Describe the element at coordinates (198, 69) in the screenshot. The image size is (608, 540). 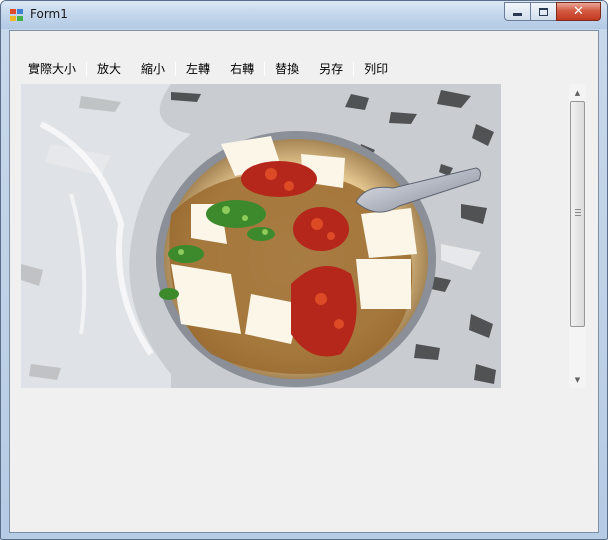
I see `menu-item-rotate-left: 左轉` at that location.